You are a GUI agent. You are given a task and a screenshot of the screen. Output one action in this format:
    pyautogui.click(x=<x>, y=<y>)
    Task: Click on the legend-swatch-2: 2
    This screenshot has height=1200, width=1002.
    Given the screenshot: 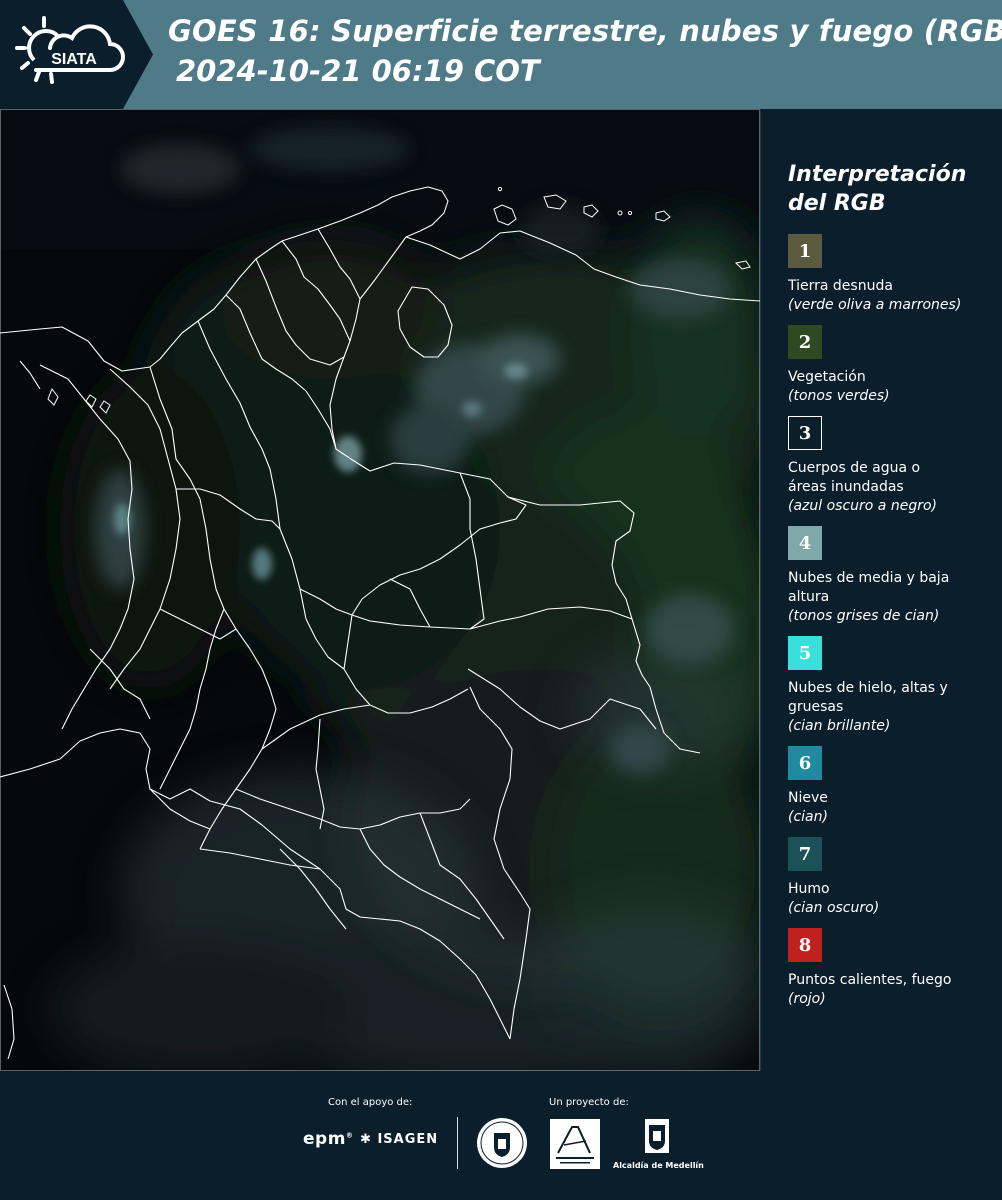 What is the action you would take?
    pyautogui.click(x=805, y=342)
    